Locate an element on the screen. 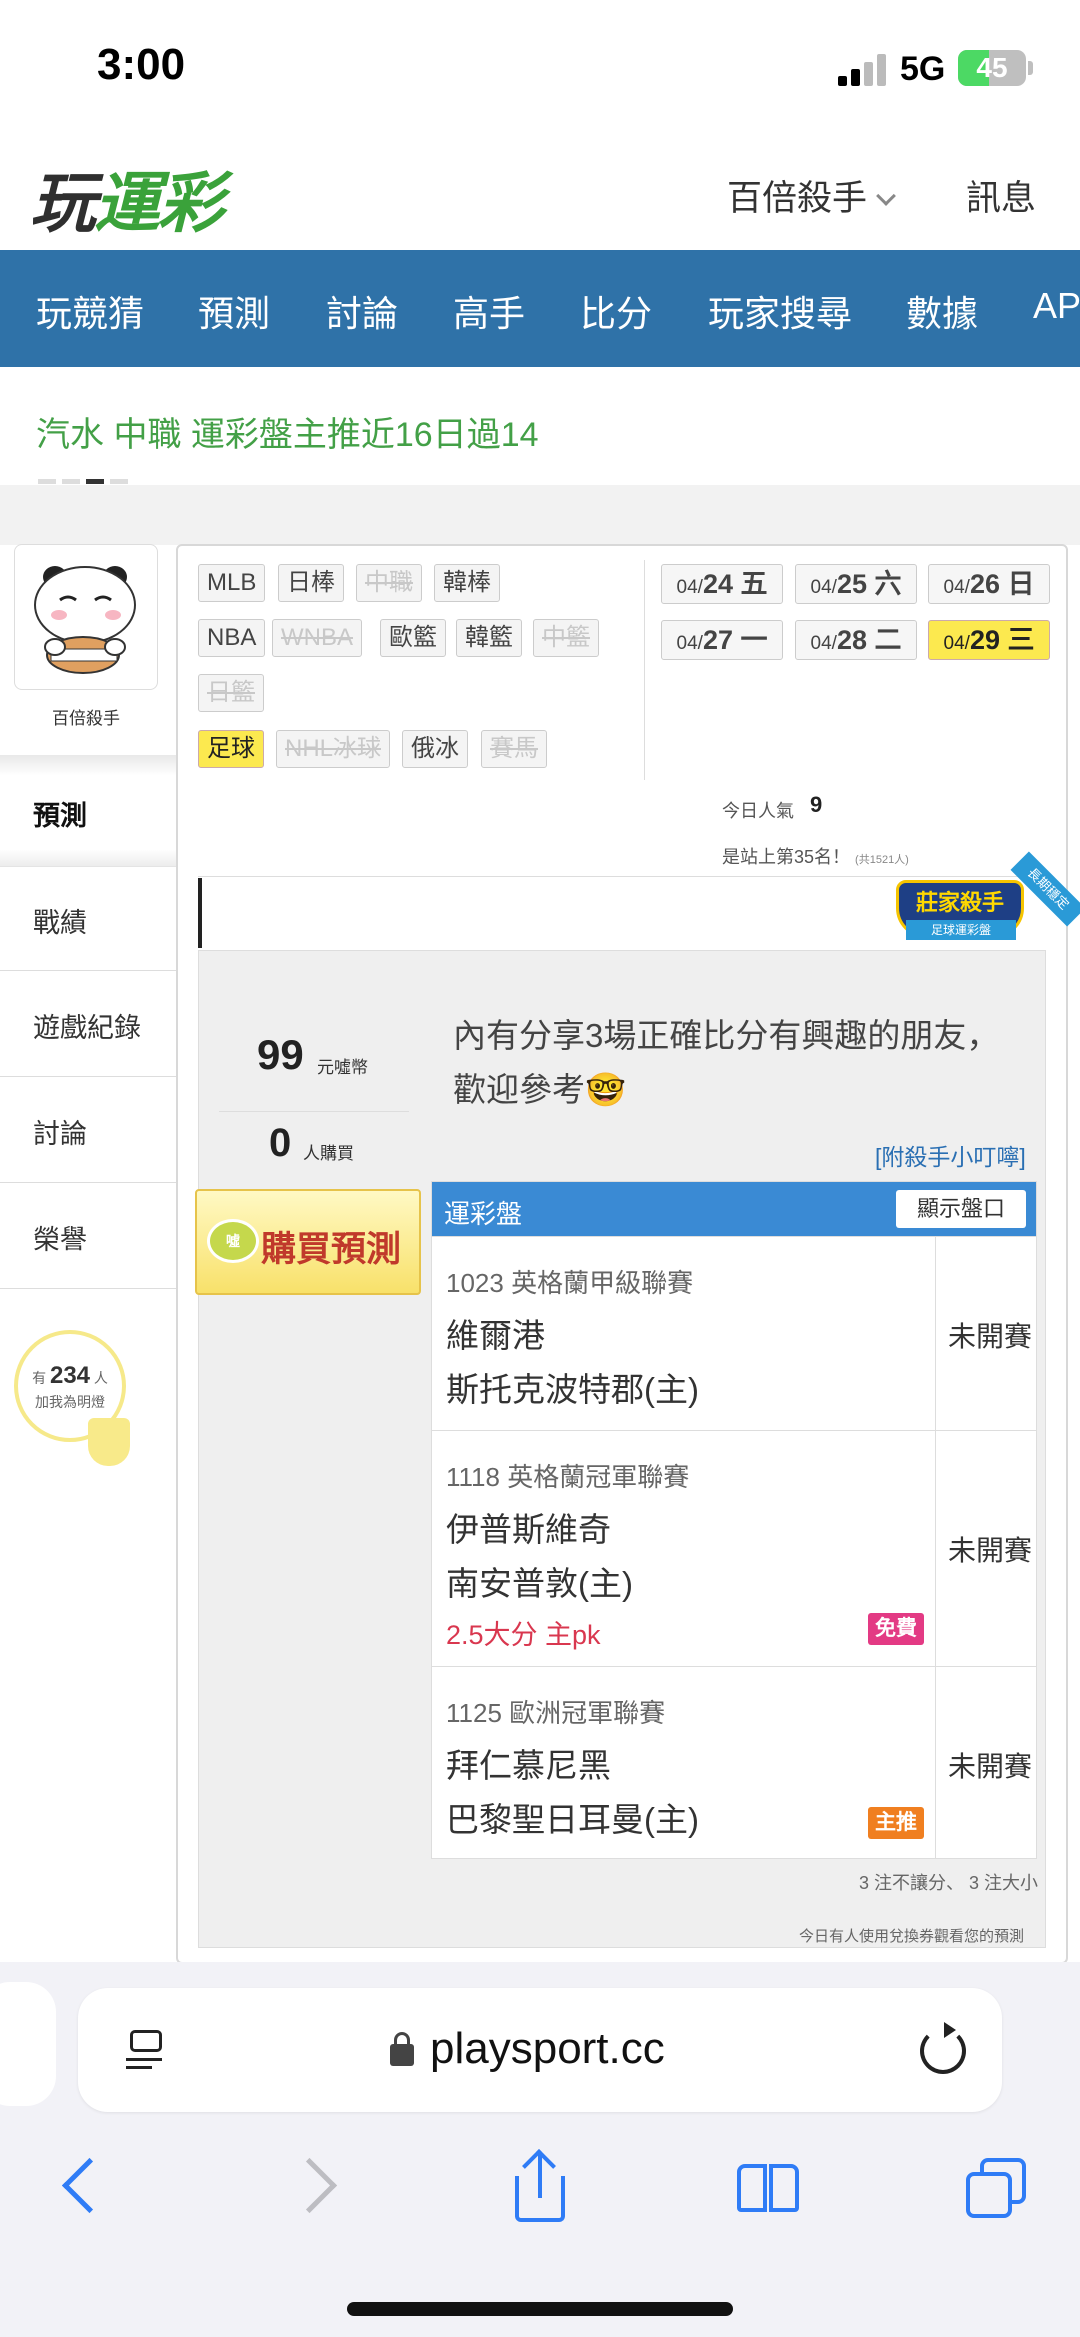 This screenshot has width=1080, height=2337. table-row: 1125 歐洲冠軍聯賽 拜仁慕尼黑 巴黎聖日耳曼(主) 主推 未開賽 is located at coordinates (734, 1762).